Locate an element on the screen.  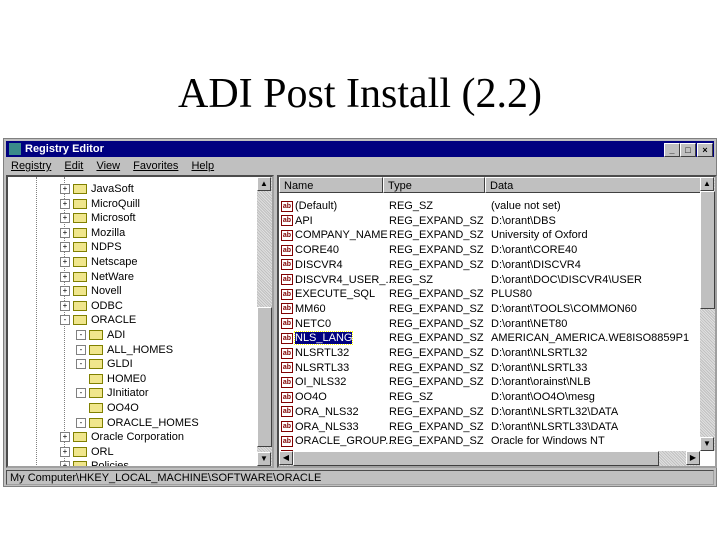
column-header-name: Name is located at coordinates (331, 185).